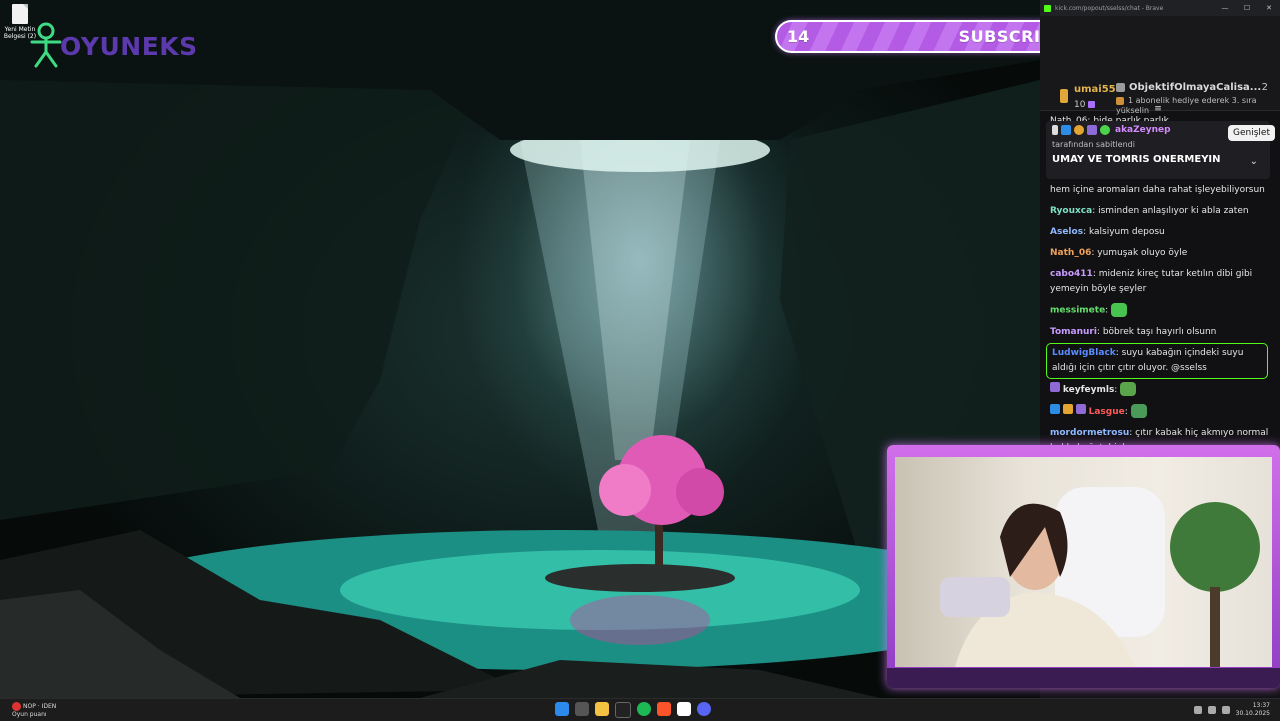 This screenshot has width=1280, height=721. What do you see at coordinates (1231, 710) in the screenshot?
I see `system-tray: 13:37 30.10.2025` at bounding box center [1231, 710].